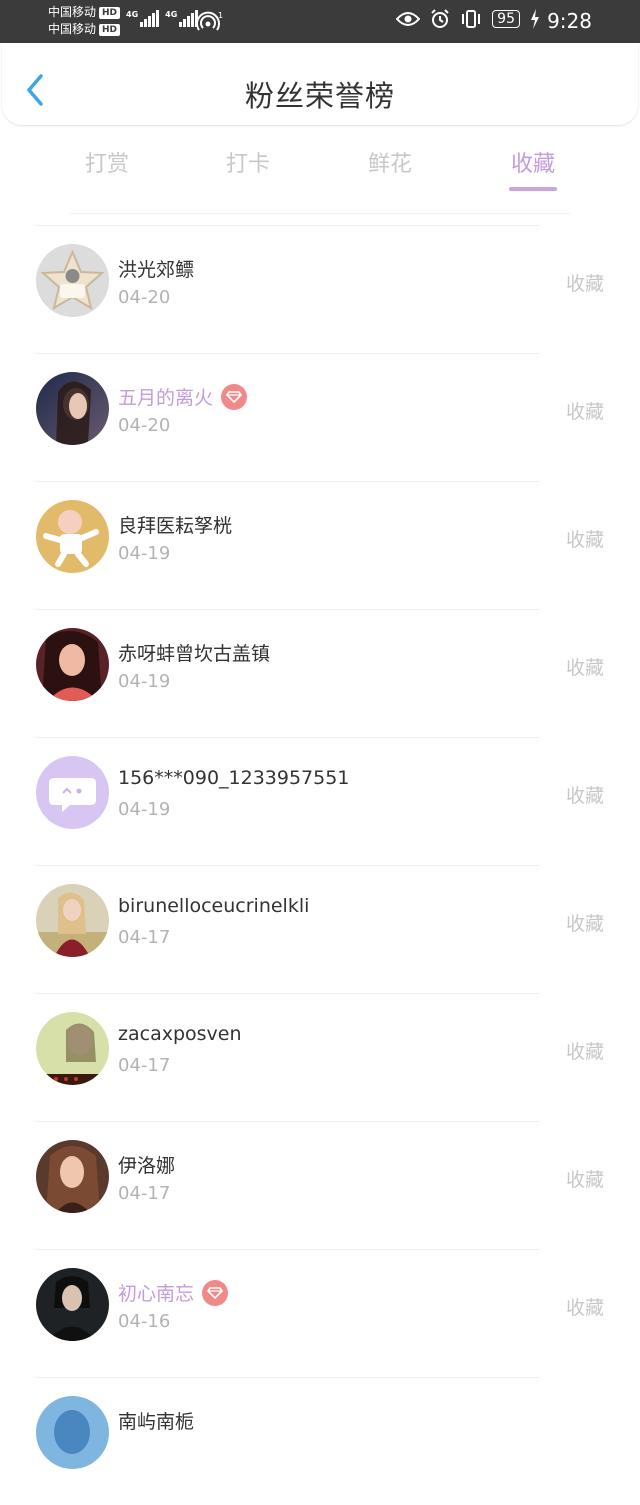 Image resolution: width=640 pixels, height=1505 pixels. Describe the element at coordinates (320, 673) in the screenshot. I see `list-item: 赤呀蚌曾坎古盖镇 04-19 收藏` at that location.